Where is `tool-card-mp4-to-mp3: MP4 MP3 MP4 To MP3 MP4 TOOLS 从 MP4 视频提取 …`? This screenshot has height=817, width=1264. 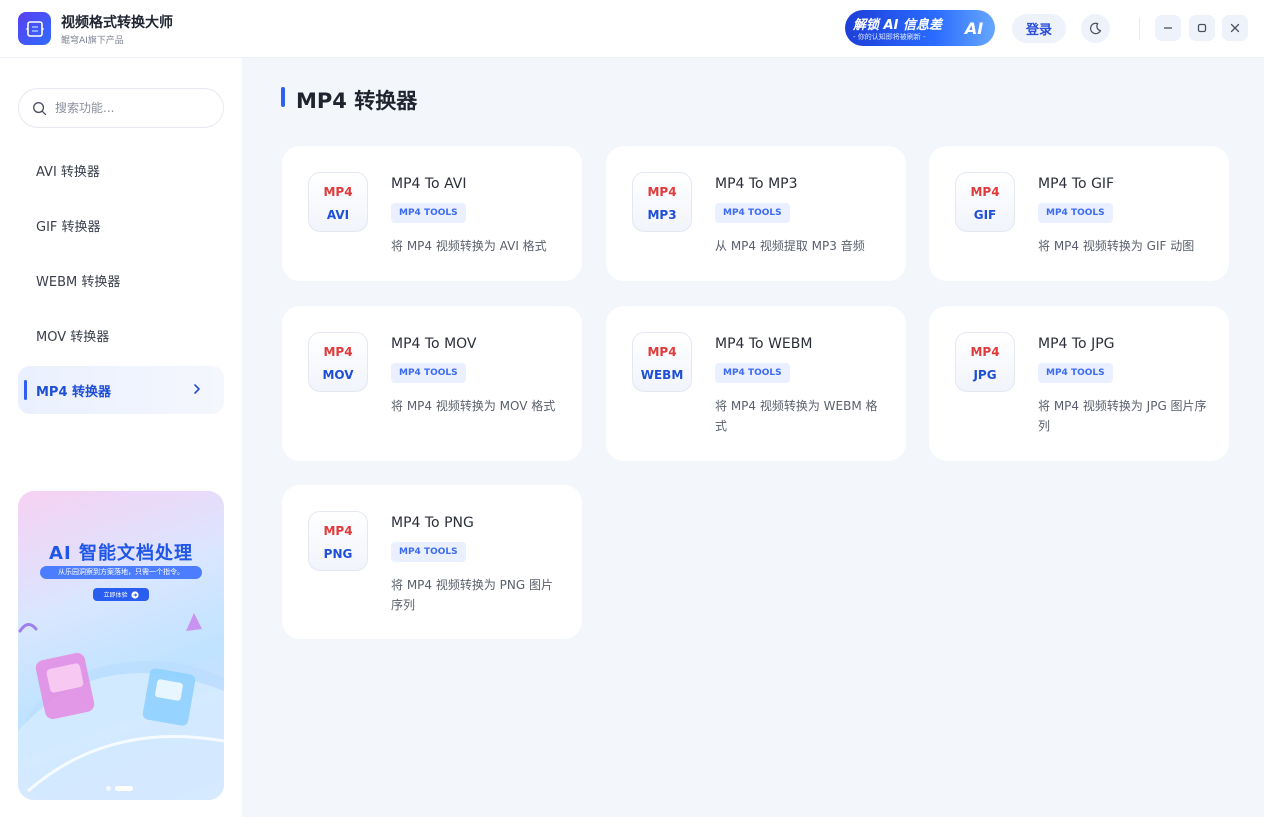
tool-card-mp4-to-mp3: MP4 MP3 MP4 To MP3 MP4 TOOLS 从 MP4 视频提取 … is located at coordinates (756, 213).